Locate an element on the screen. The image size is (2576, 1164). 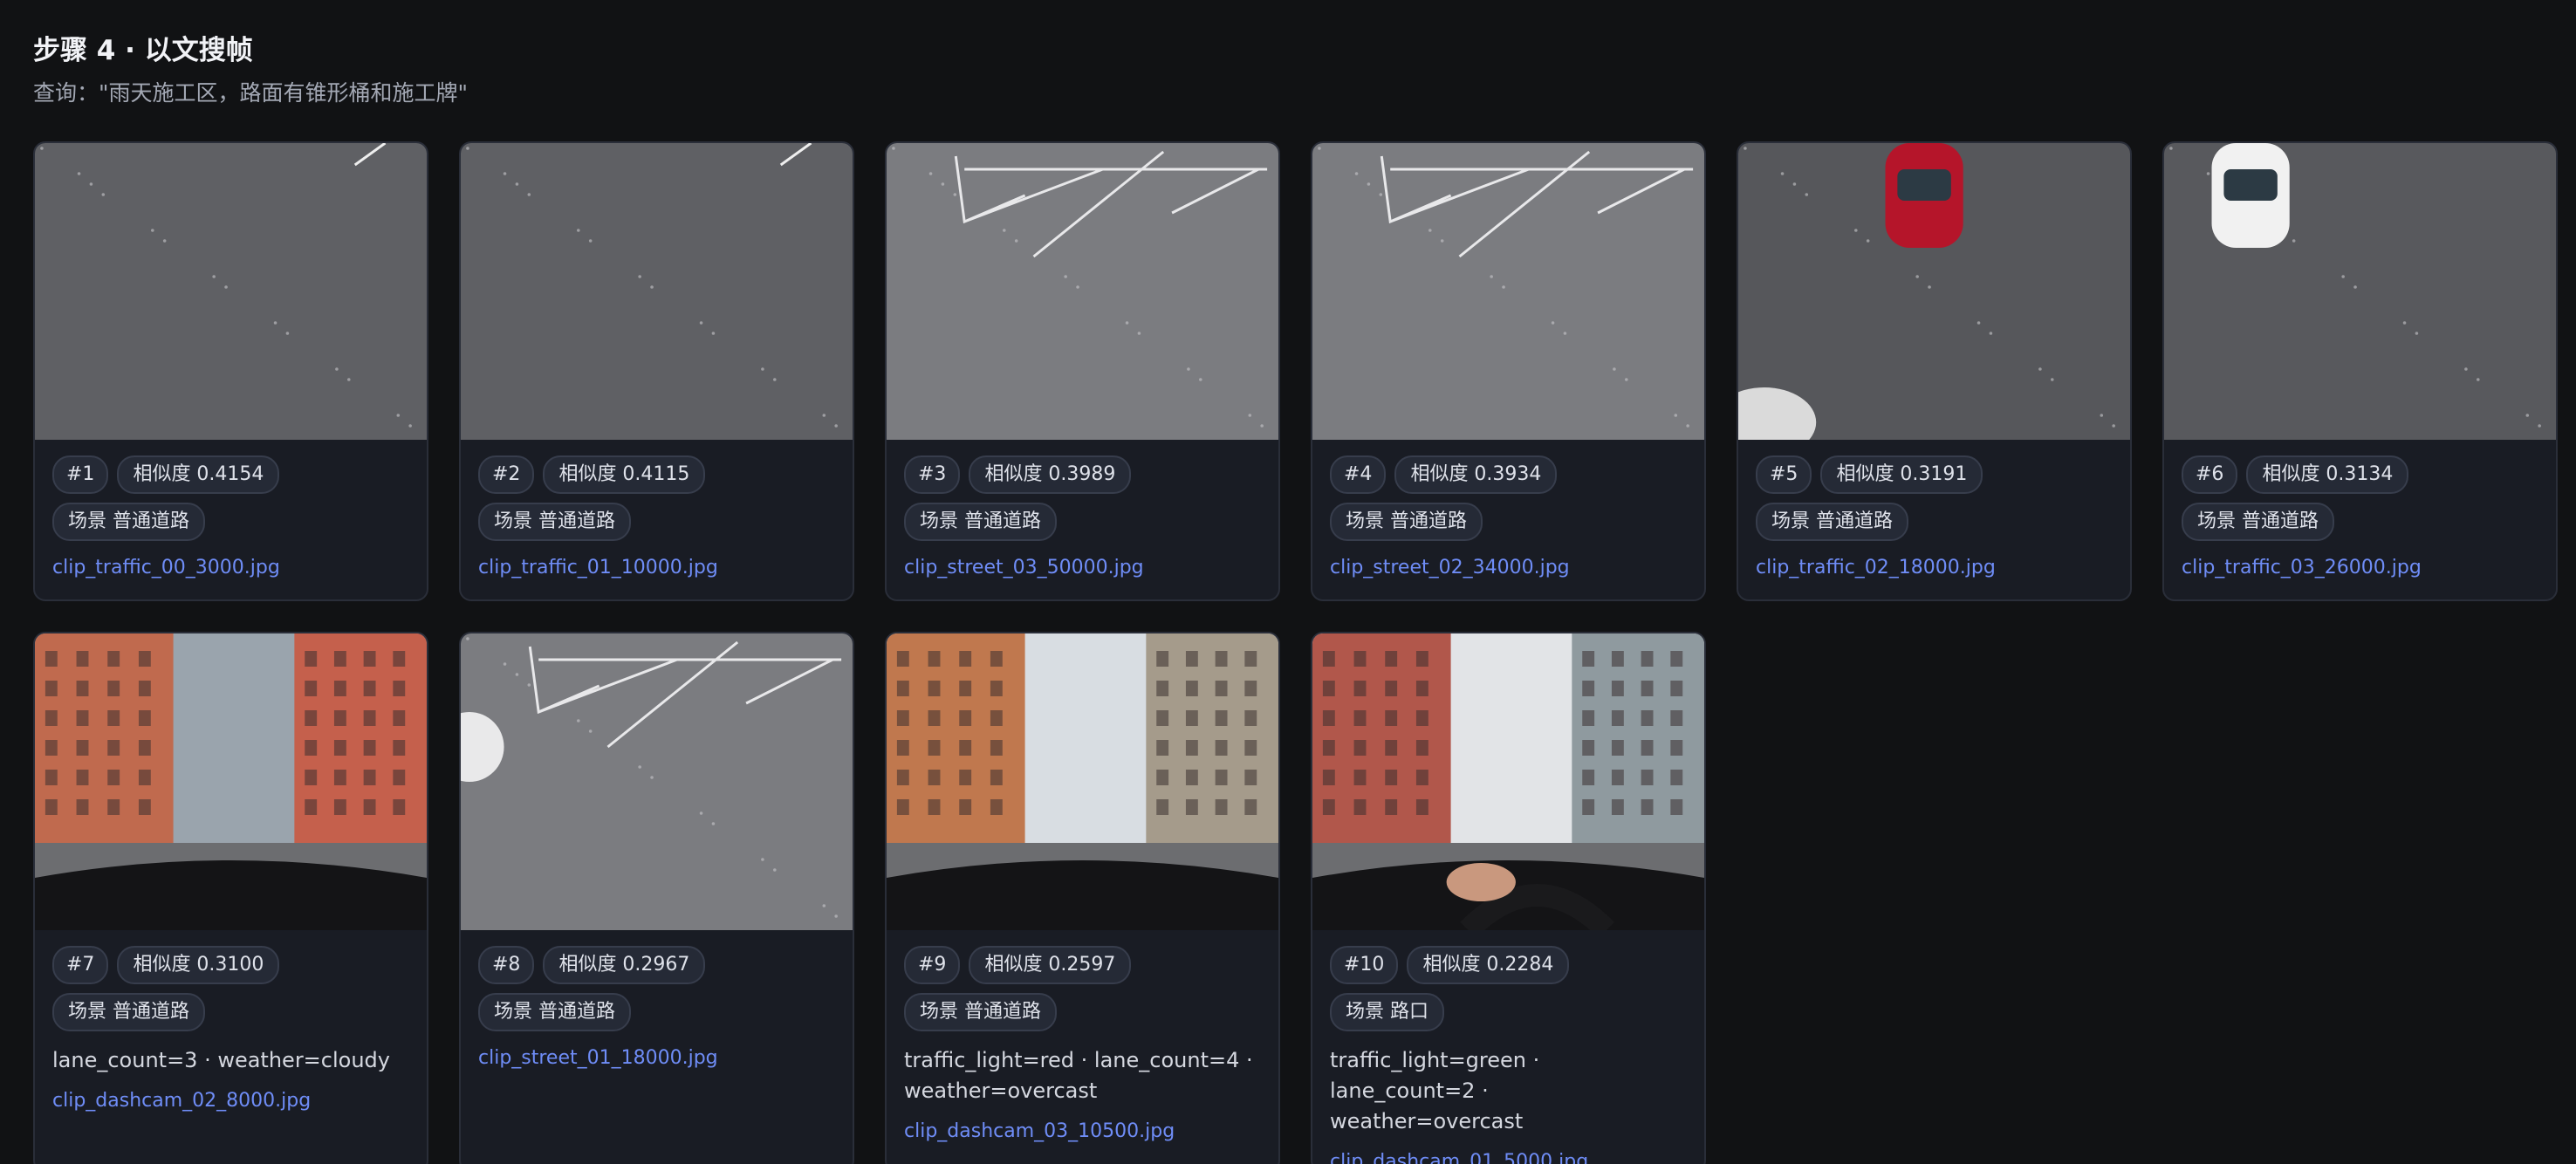
rank-badge: #9 is located at coordinates (933, 965).